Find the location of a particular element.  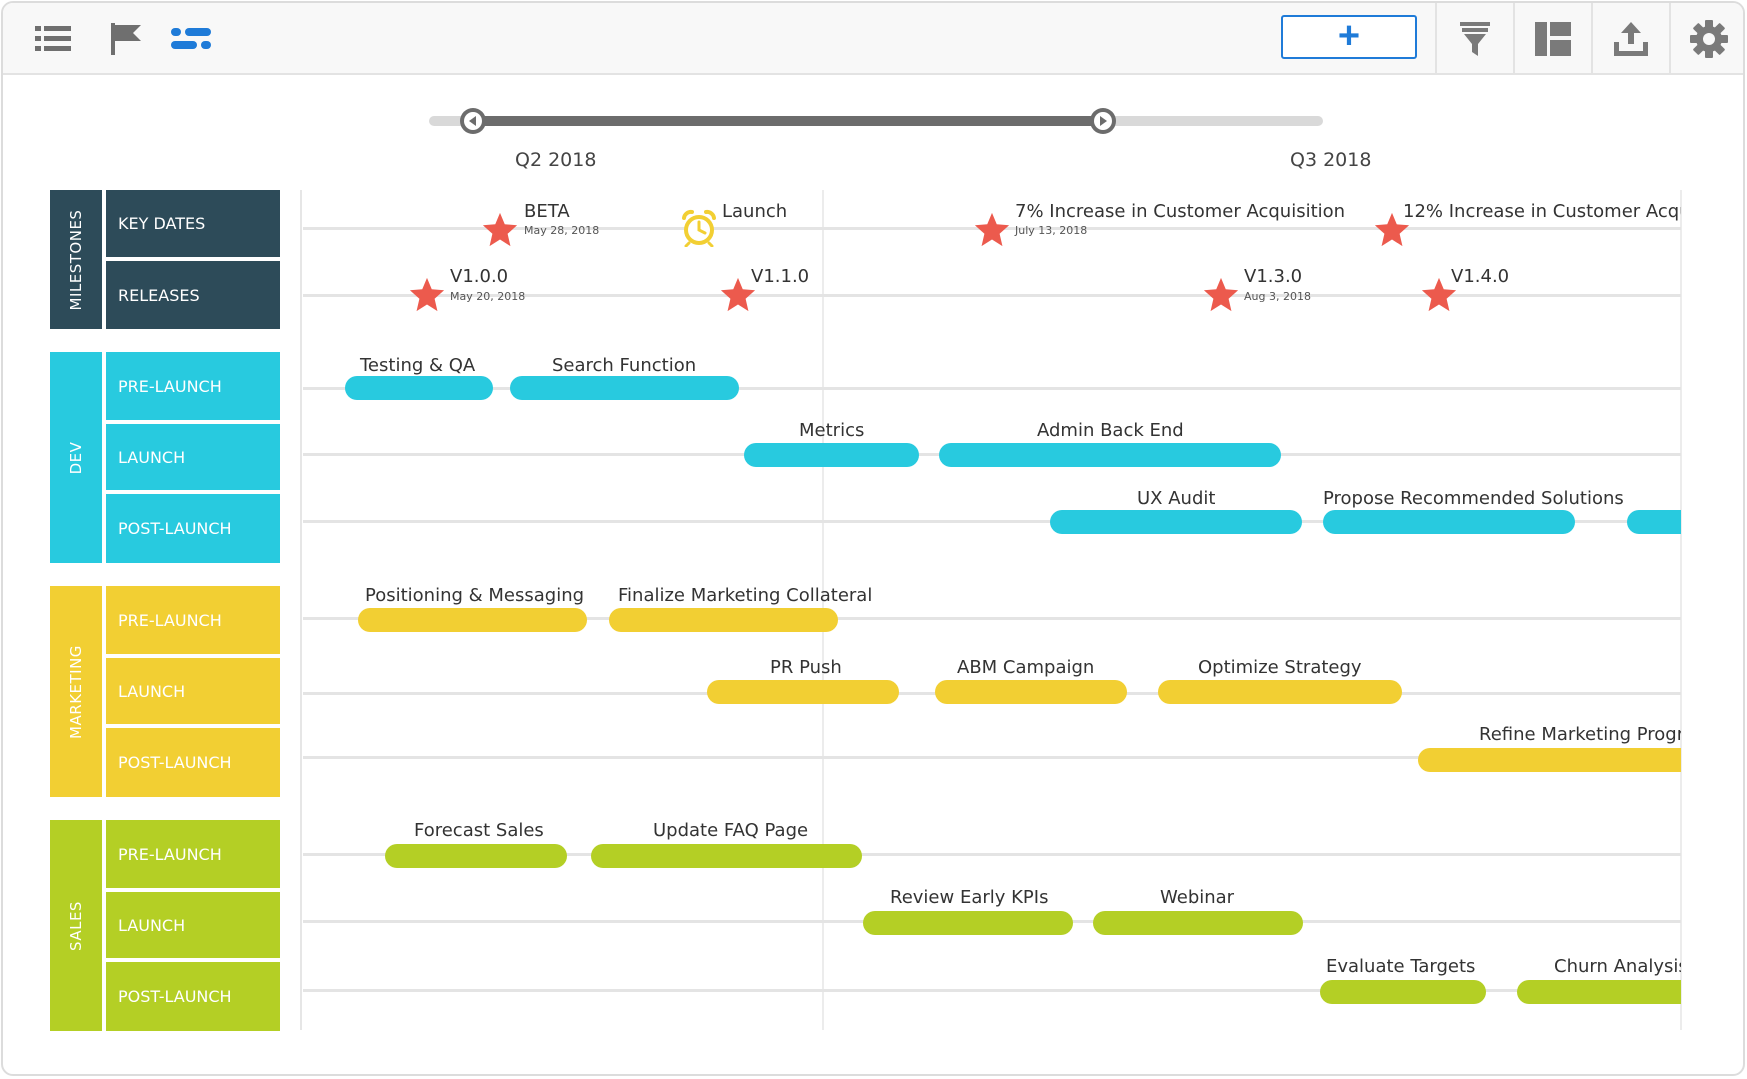

timeline-icon is located at coordinates (191, 39).